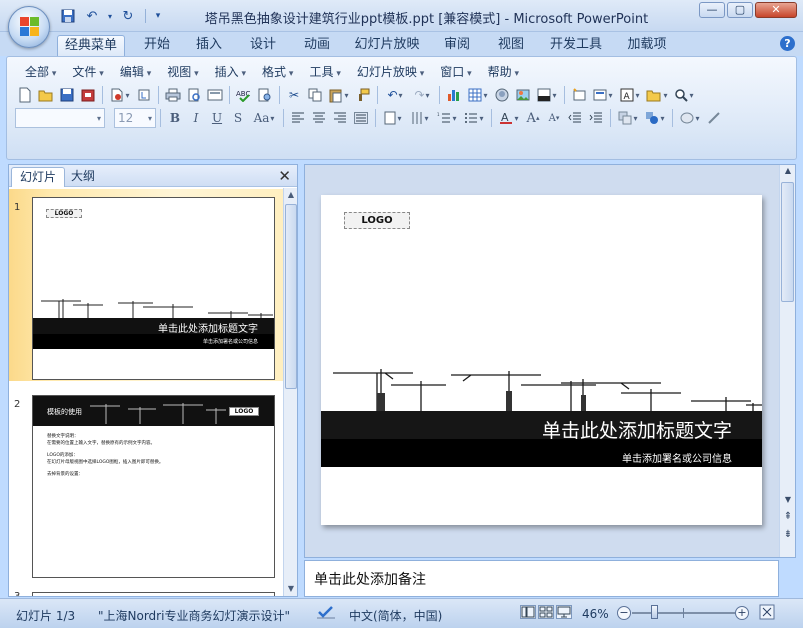  Describe the element at coordinates (503, 72) in the screenshot. I see `menu-help: 帮助` at that location.